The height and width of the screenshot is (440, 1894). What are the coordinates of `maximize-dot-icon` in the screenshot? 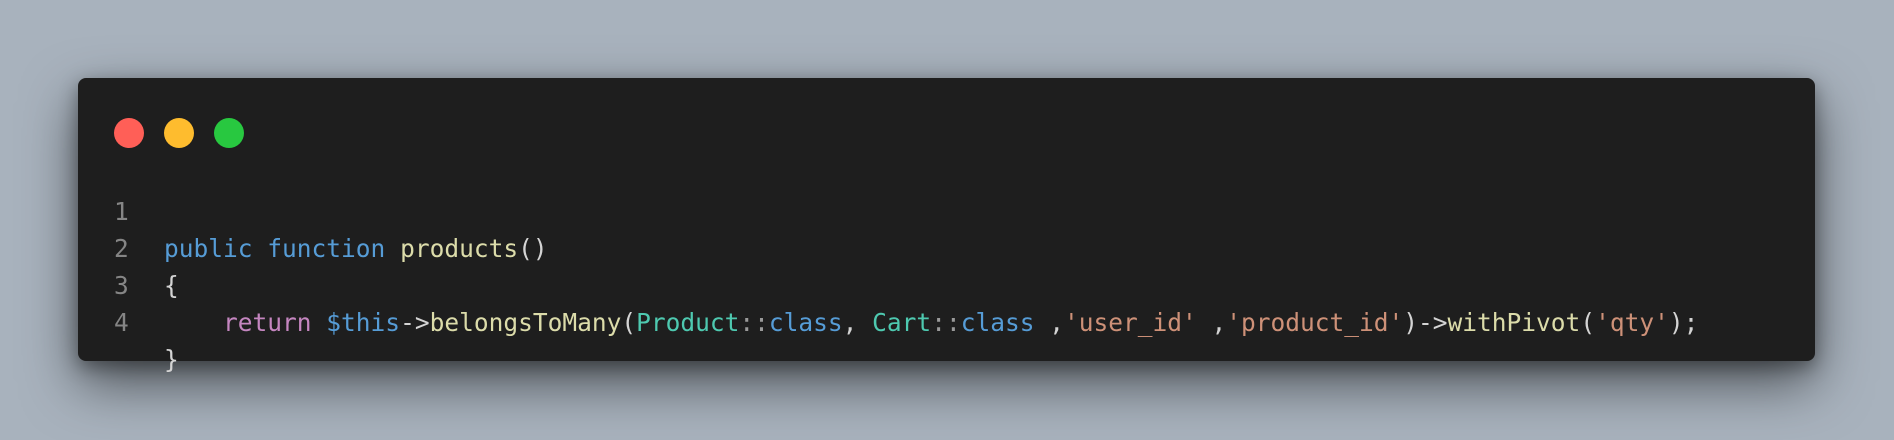 It's located at (229, 133).